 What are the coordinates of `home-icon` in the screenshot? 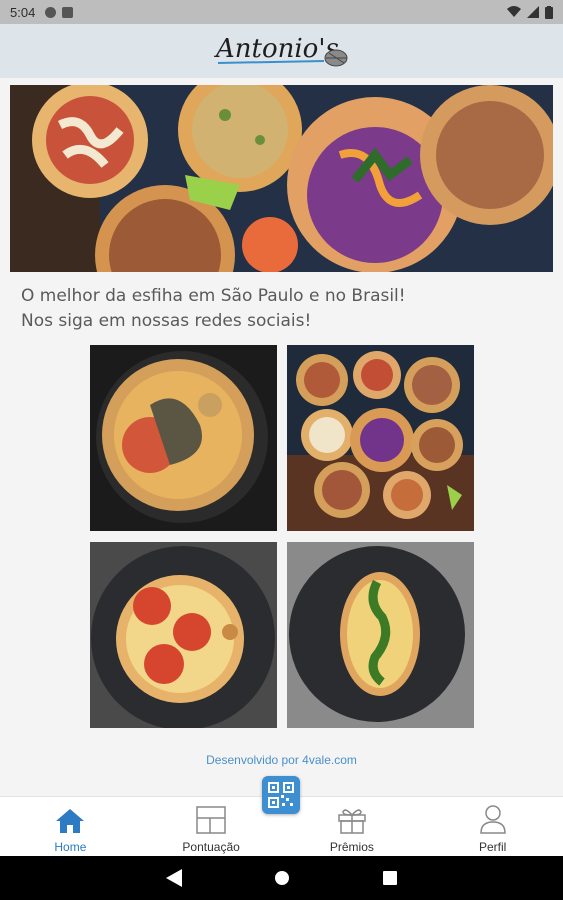 It's located at (70, 821).